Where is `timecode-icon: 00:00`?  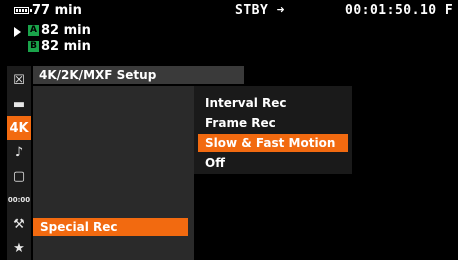 timecode-icon: 00:00 is located at coordinates (19, 200).